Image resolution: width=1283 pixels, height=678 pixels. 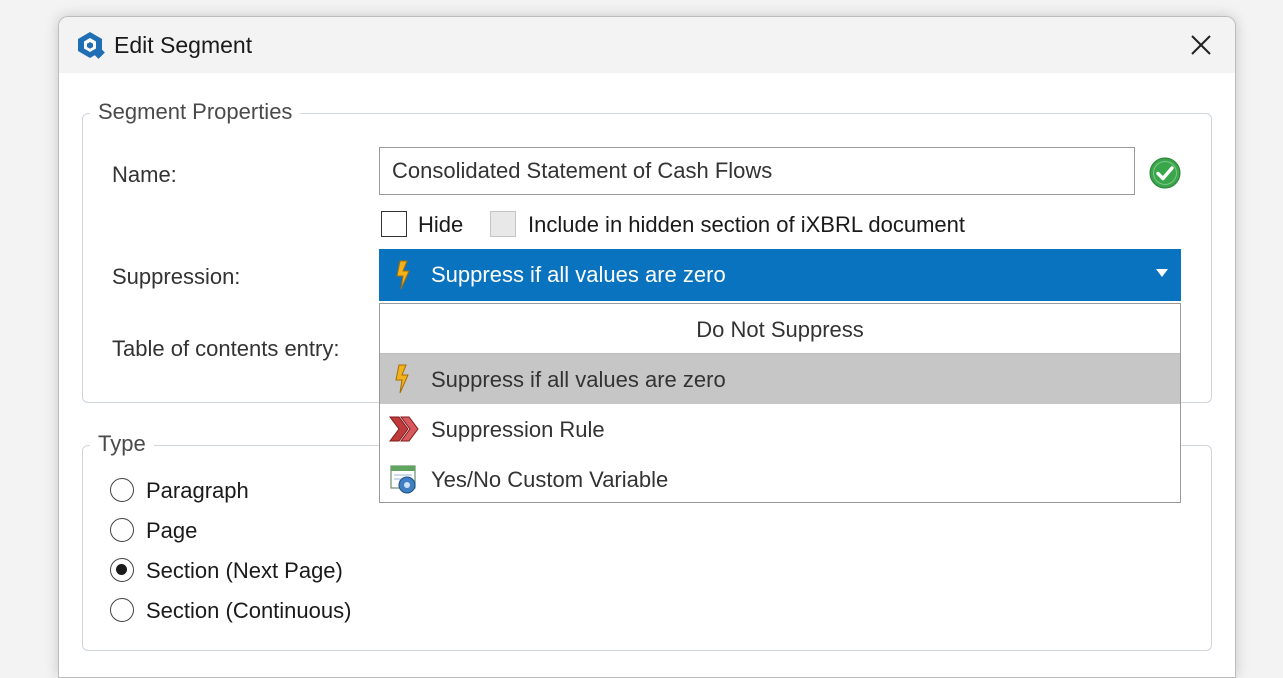 I want to click on check-circle-icon, so click(x=1165, y=173).